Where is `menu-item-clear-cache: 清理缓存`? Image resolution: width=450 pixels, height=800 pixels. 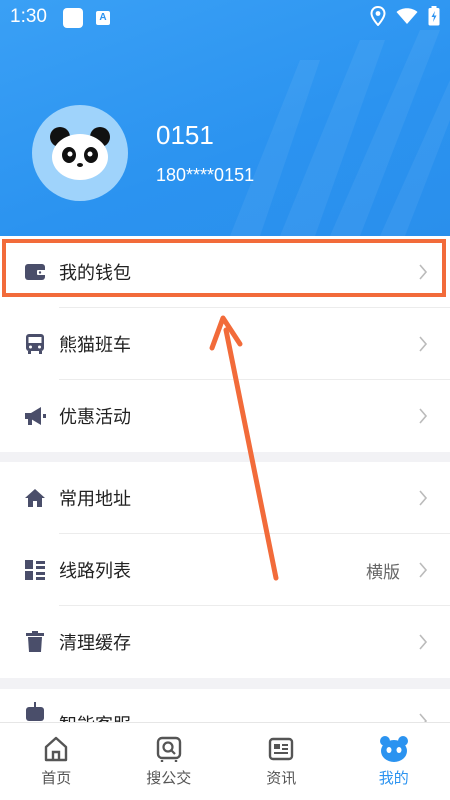 menu-item-clear-cache: 清理缓存 is located at coordinates (225, 642).